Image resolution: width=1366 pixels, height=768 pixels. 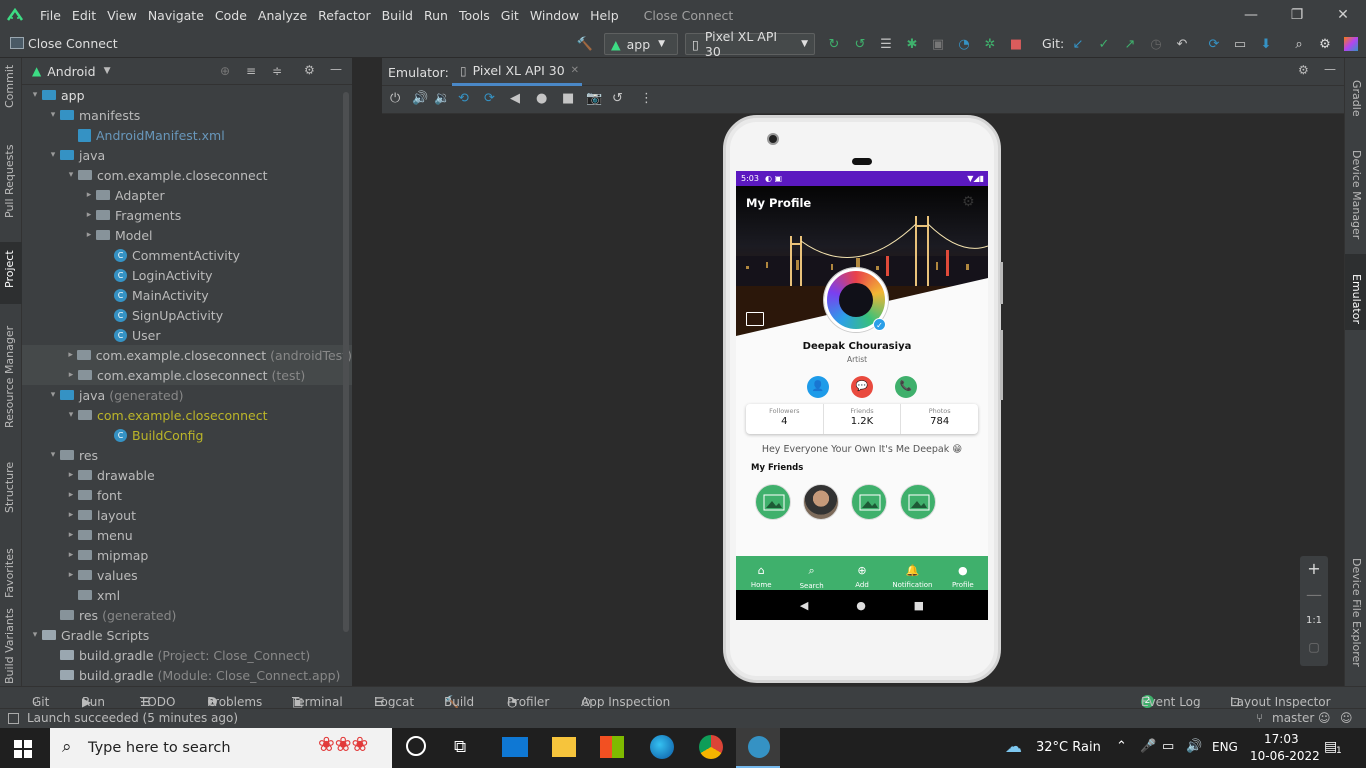 I want to click on more-icon: ⋮, so click(x=646, y=98).